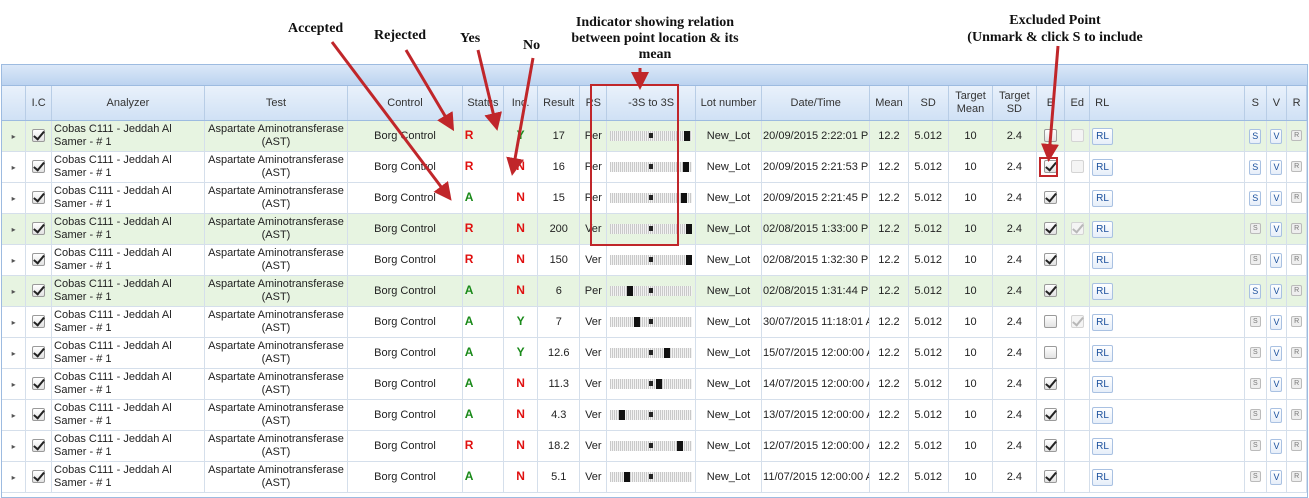 This screenshot has height=498, width=1309. What do you see at coordinates (1050, 103) in the screenshot?
I see `arrow-excluded` at bounding box center [1050, 103].